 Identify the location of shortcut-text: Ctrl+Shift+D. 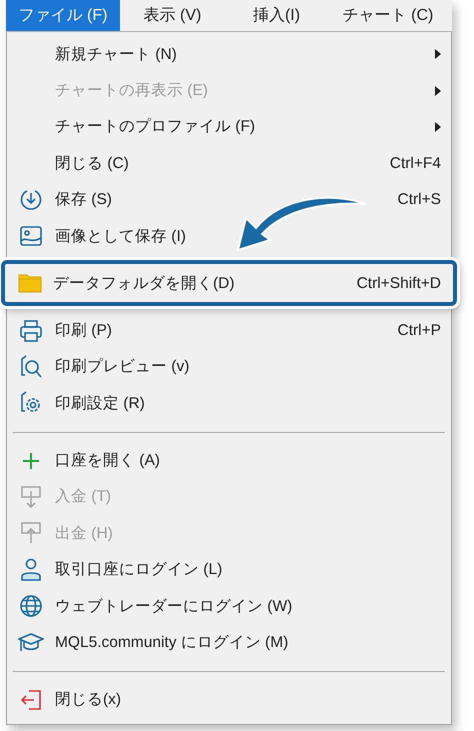
(399, 284).